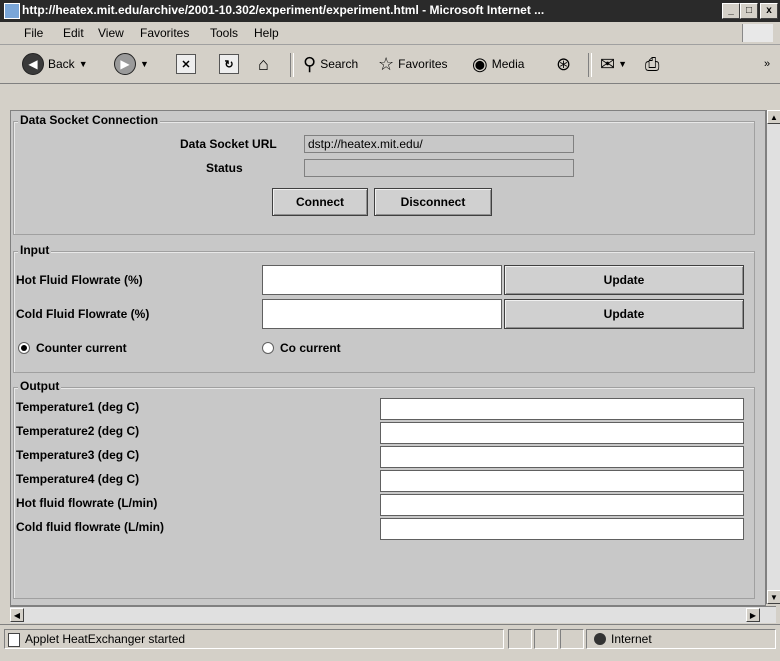 This screenshot has height=661, width=780. Describe the element at coordinates (749, 11) in the screenshot. I see `maximize-button: □` at that location.